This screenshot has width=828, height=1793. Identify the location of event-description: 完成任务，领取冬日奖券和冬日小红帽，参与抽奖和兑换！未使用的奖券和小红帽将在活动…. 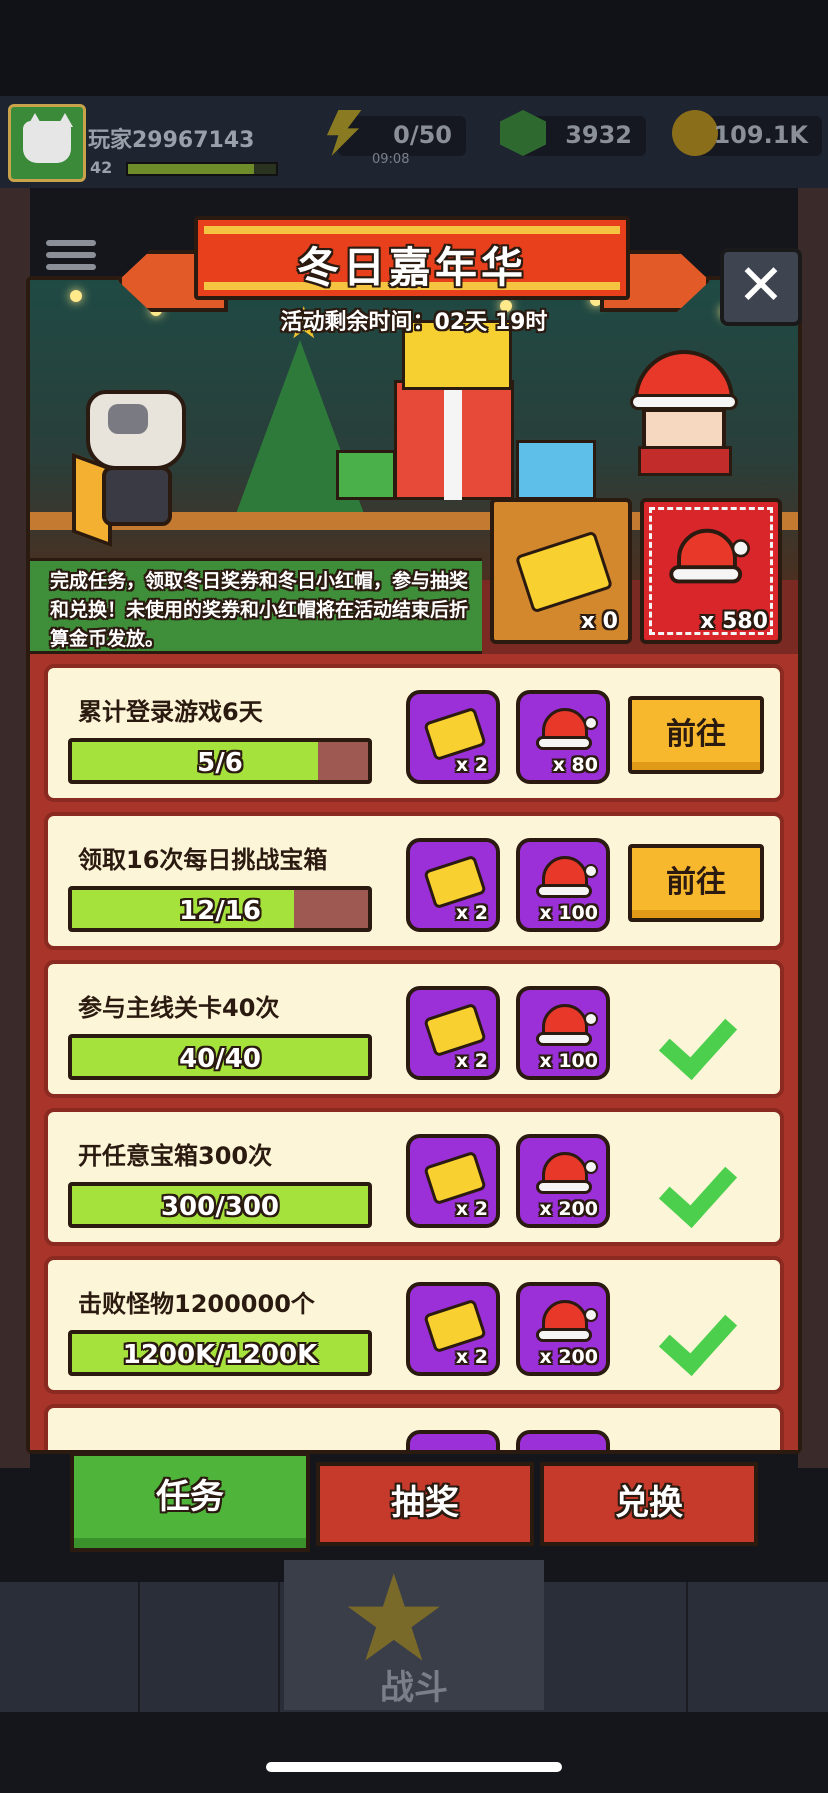
(259, 610).